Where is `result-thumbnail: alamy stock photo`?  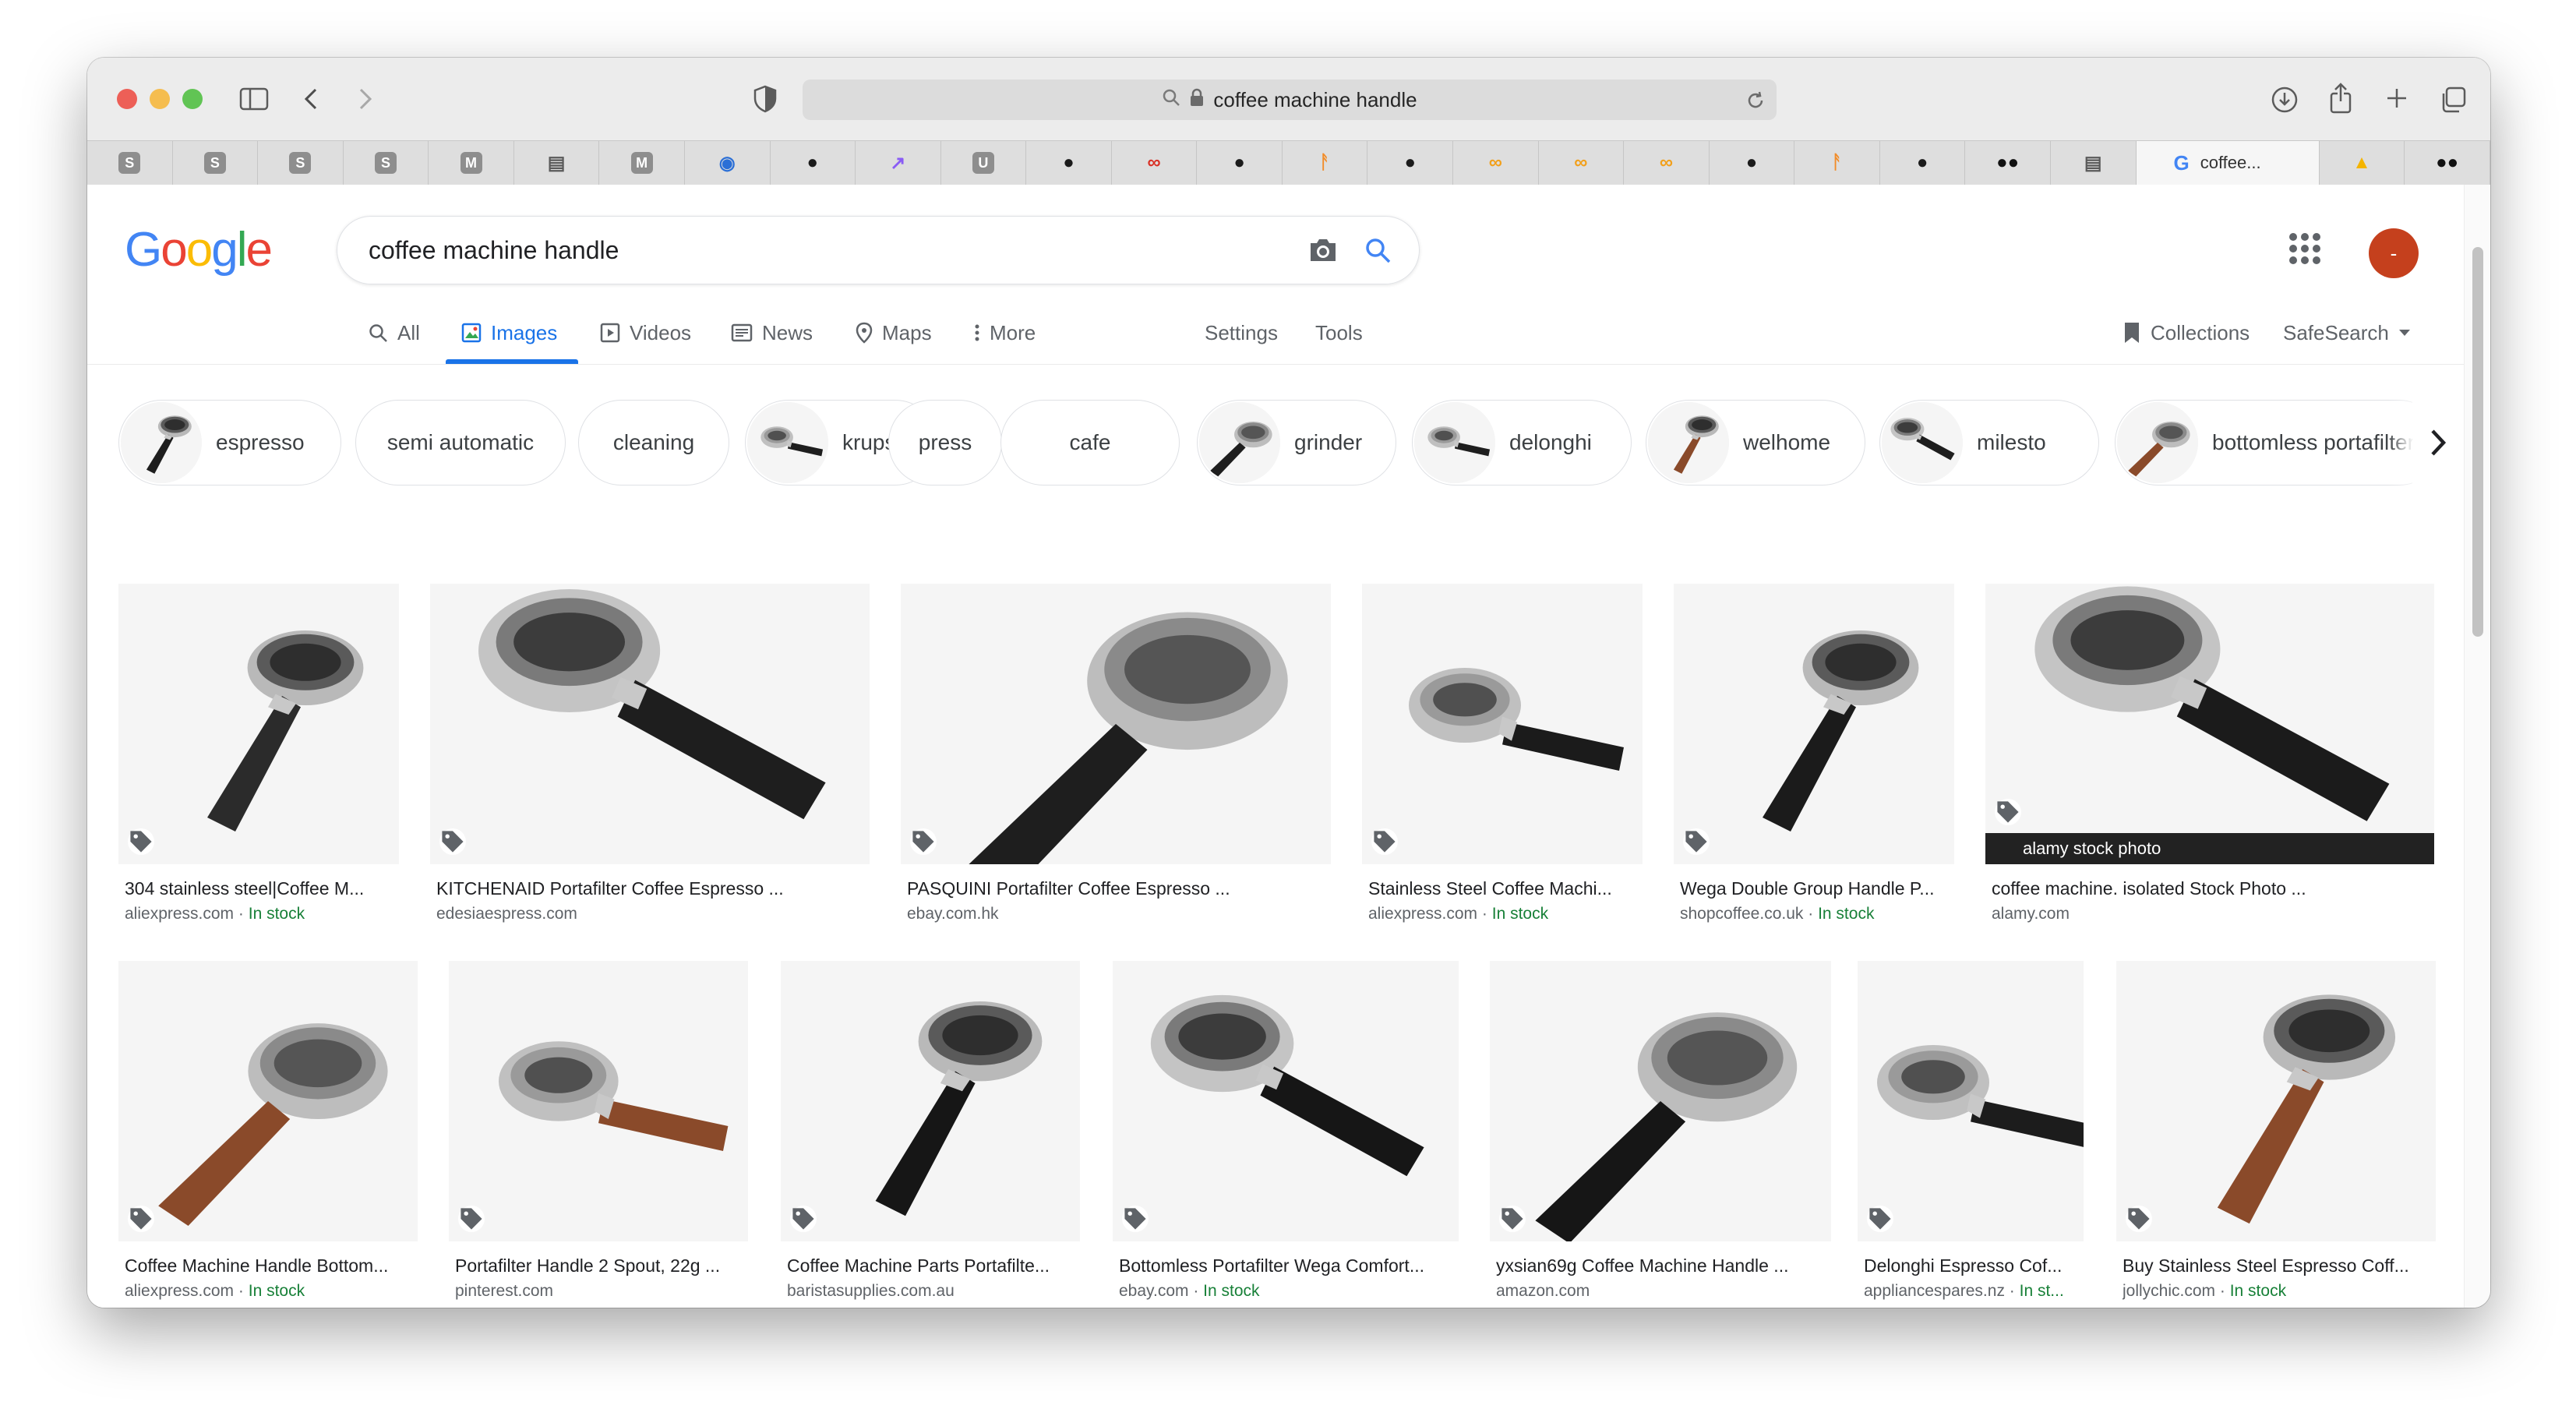
result-thumbnail: alamy stock photo is located at coordinates (2209, 724).